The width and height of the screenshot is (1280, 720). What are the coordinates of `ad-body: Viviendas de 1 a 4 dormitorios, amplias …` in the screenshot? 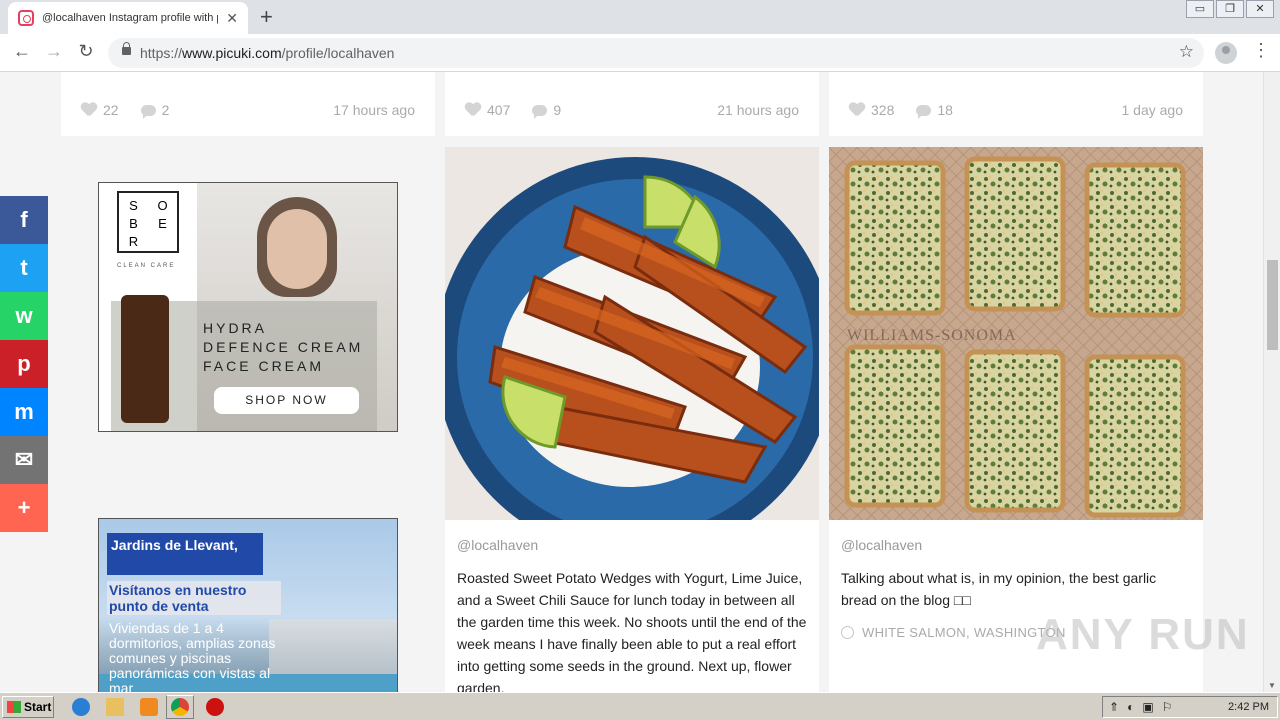 It's located at (192, 656).